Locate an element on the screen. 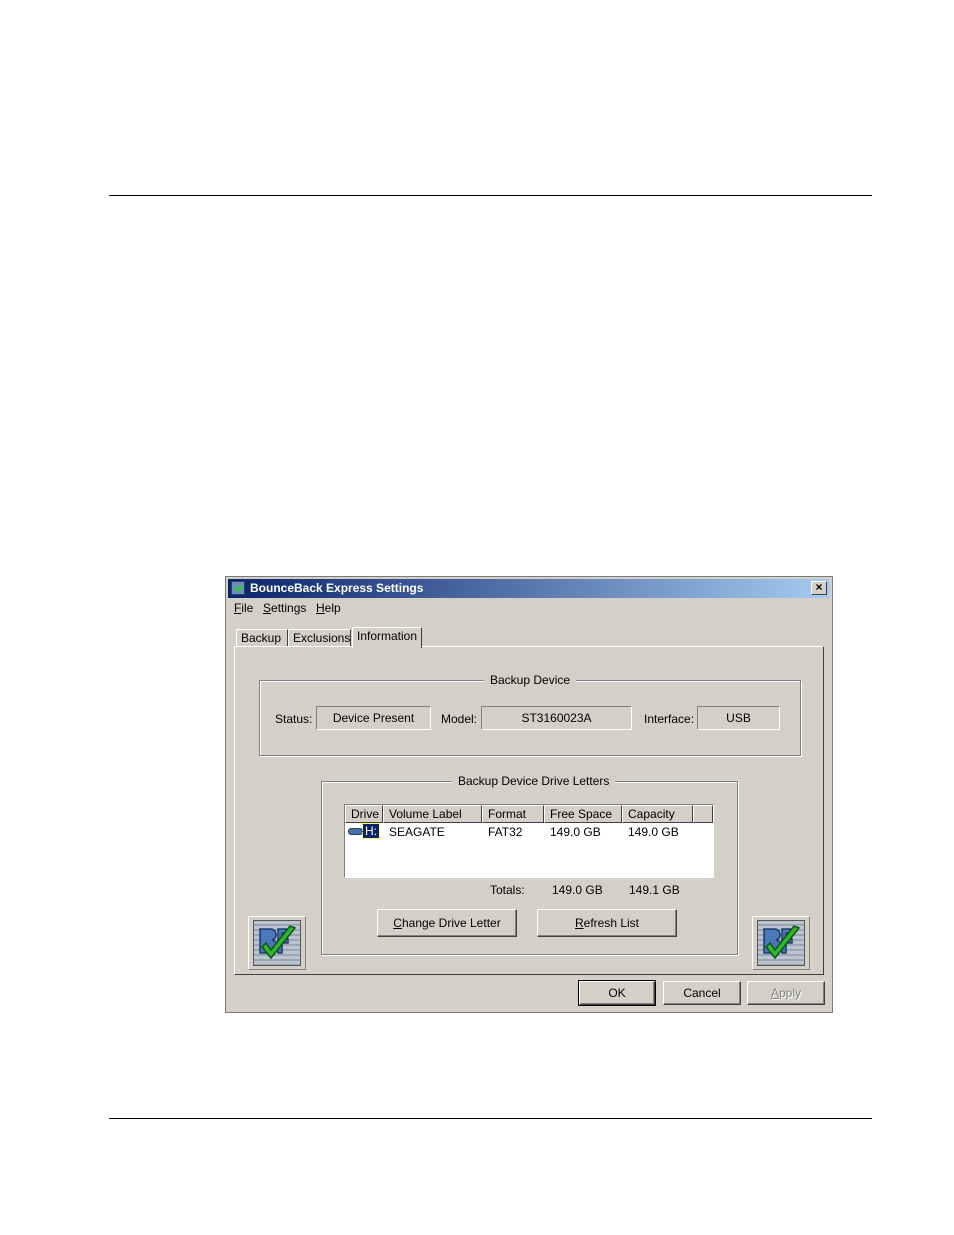  row-volume-label: SEAGATE is located at coordinates (417, 832).